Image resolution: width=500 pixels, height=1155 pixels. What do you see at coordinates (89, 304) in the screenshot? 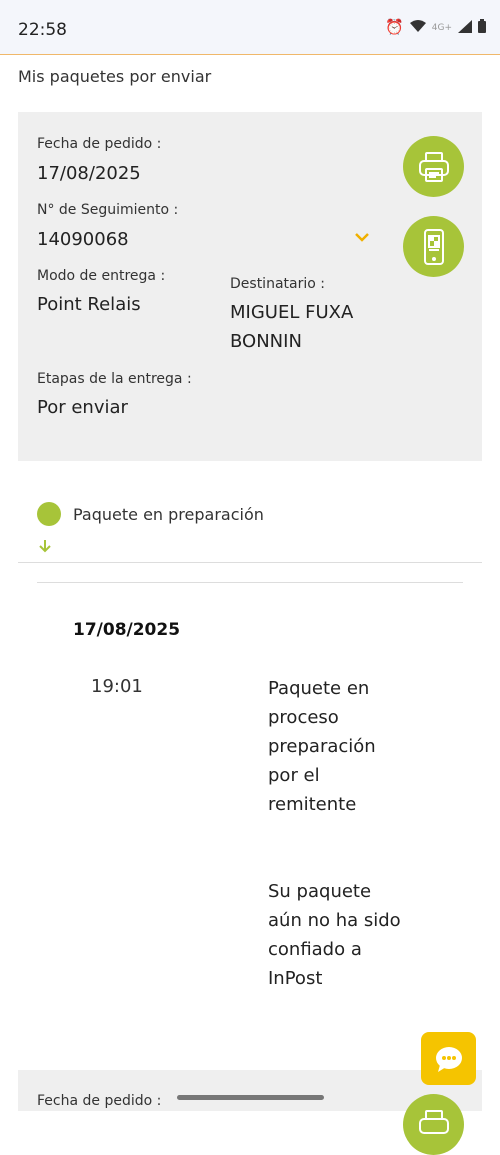
I see `delivery-mode-value: Point Relais` at bounding box center [89, 304].